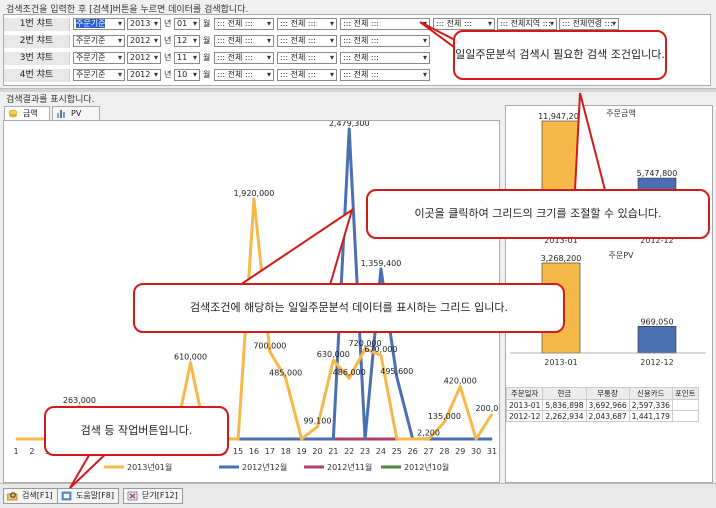 This screenshot has height=508, width=716. I want to click on help-button-label: 도움말[F8], so click(95, 495).